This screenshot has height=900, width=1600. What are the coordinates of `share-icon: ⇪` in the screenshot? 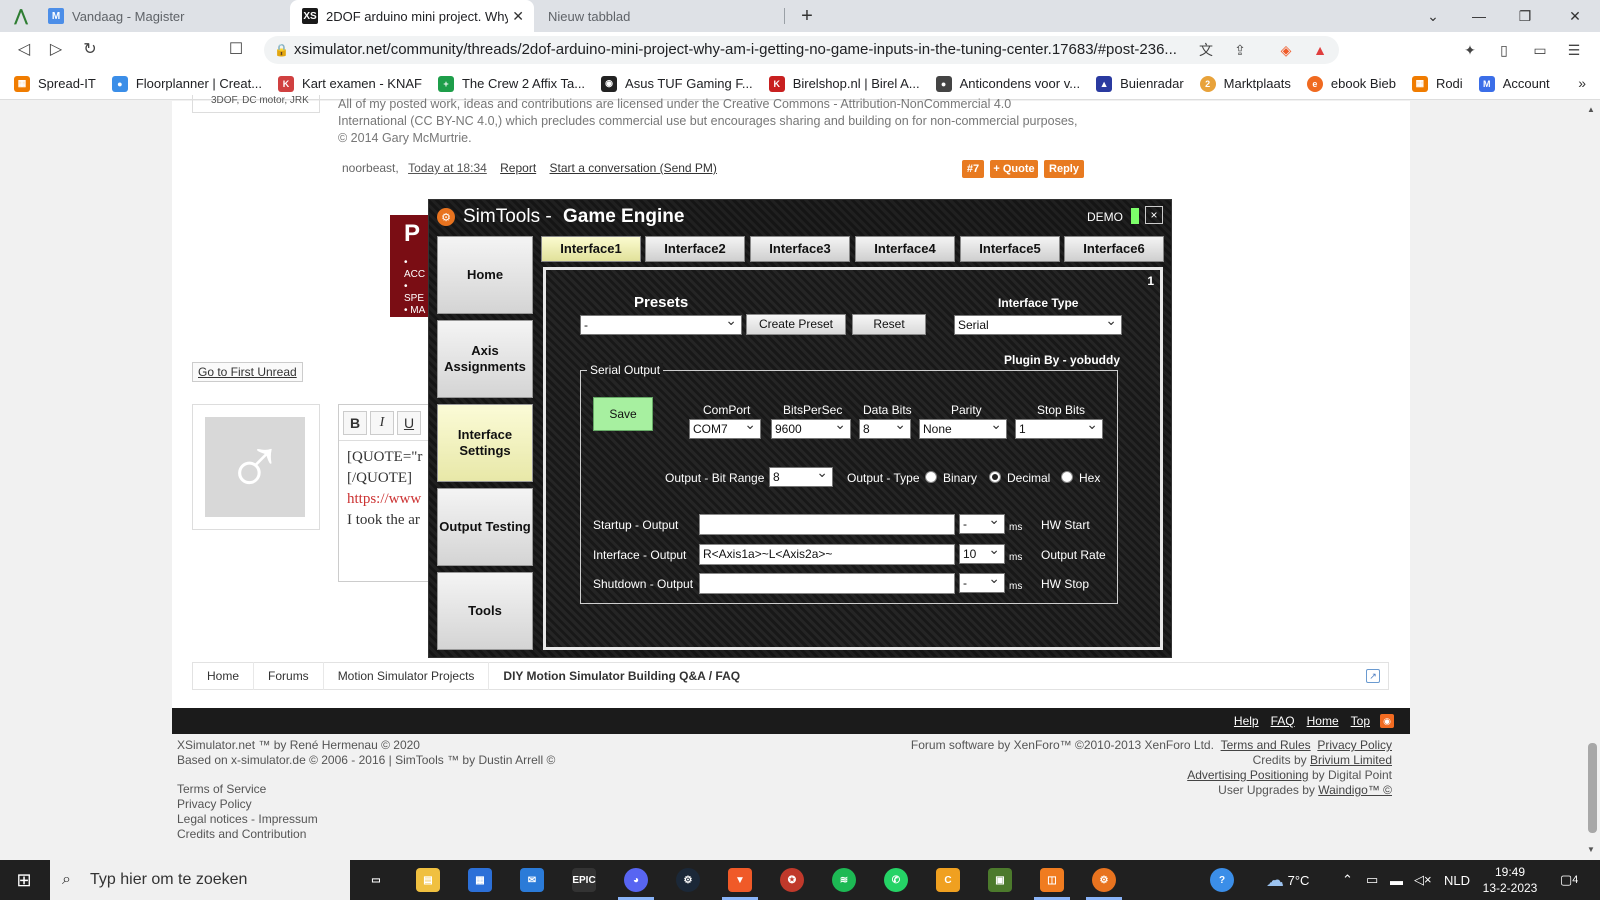 It's located at (1240, 50).